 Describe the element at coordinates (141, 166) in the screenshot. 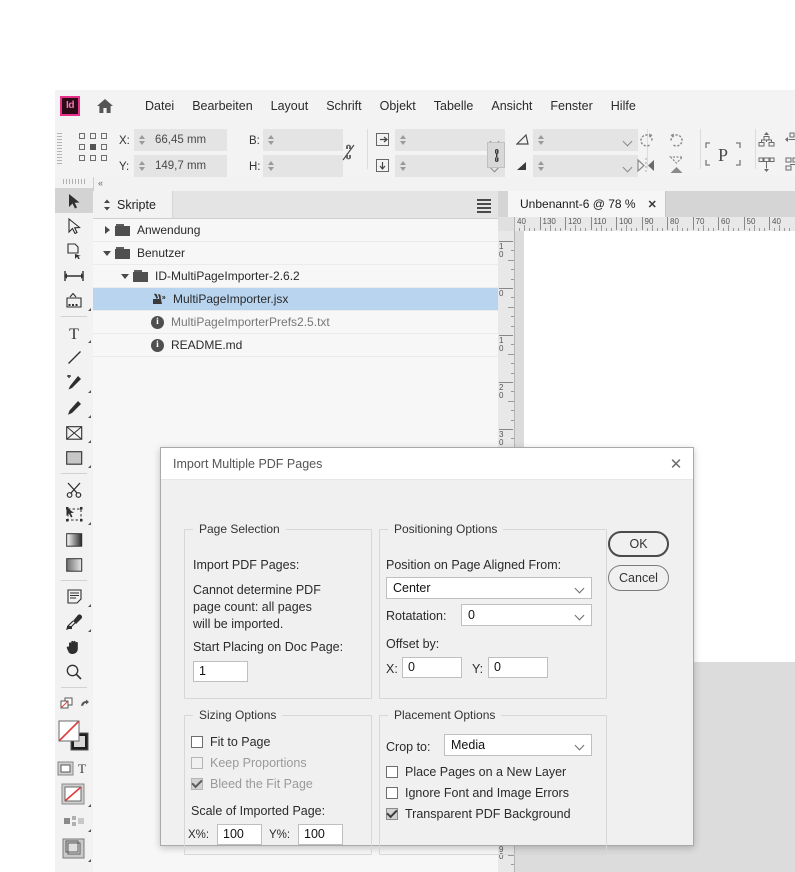

I see `y-stepper` at that location.